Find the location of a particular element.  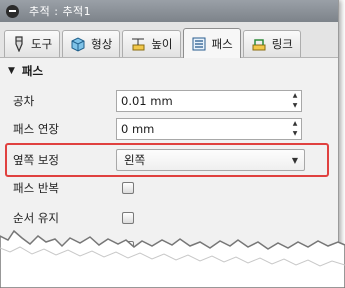

reverse-passes-checkbox is located at coordinates (128, 188).